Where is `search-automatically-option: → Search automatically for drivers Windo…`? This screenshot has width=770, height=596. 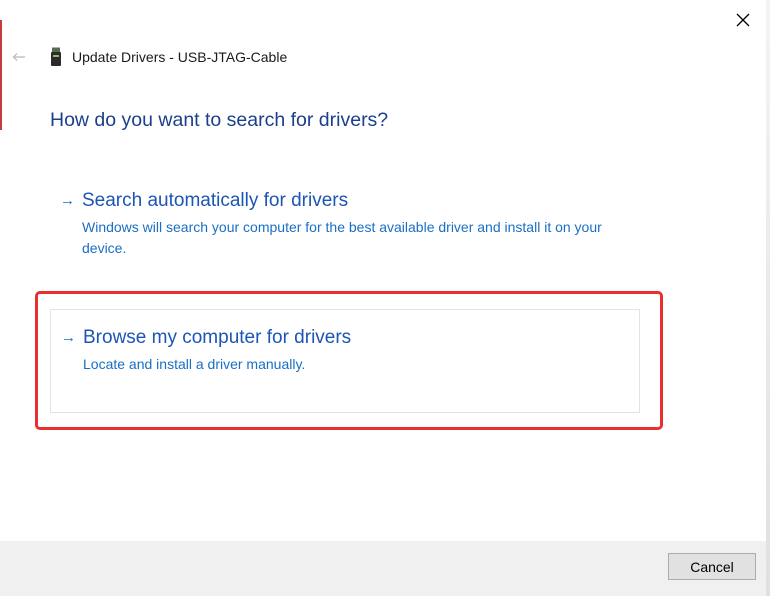 search-automatically-option: → Search automatically for drivers Windo… is located at coordinates (345, 228).